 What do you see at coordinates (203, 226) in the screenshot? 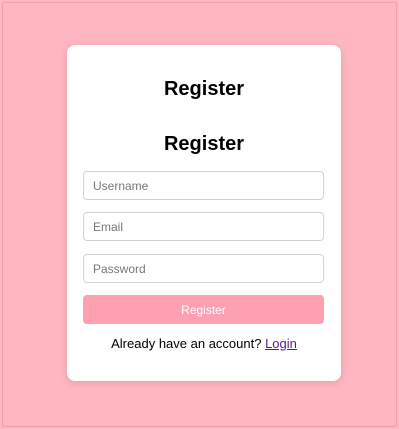
I see `email-input` at bounding box center [203, 226].